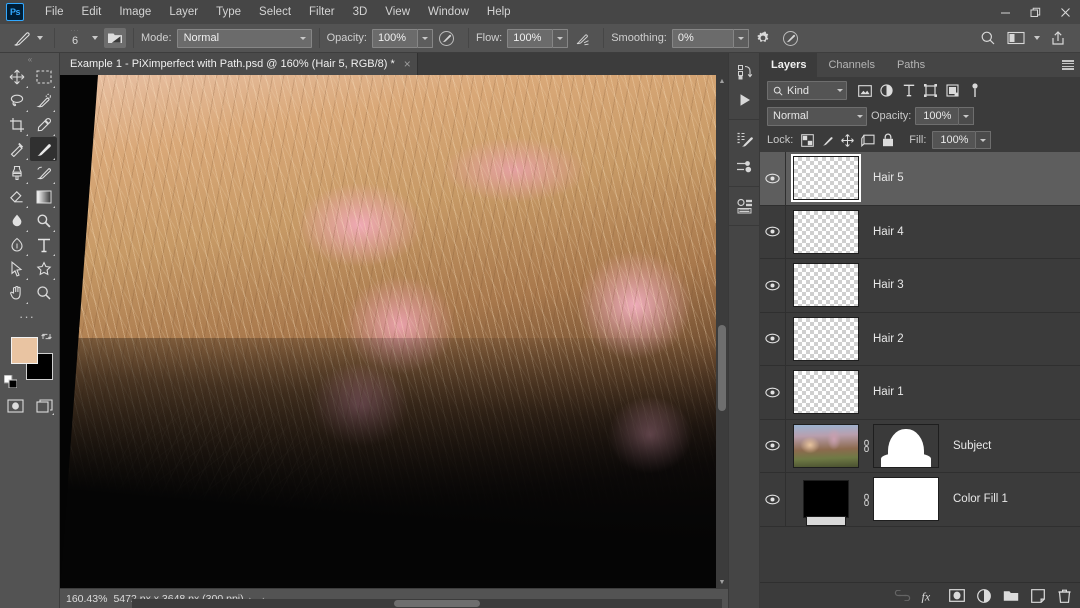 This screenshot has width=1080, height=608. I want to click on zoom-level: 160.43%, so click(83, 599).